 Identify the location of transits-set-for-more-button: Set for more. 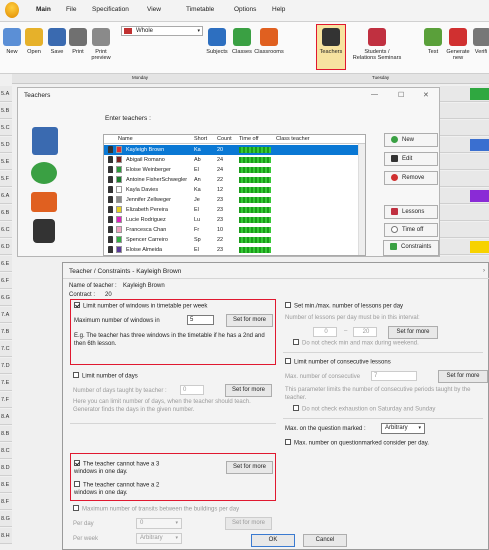
(248, 523).